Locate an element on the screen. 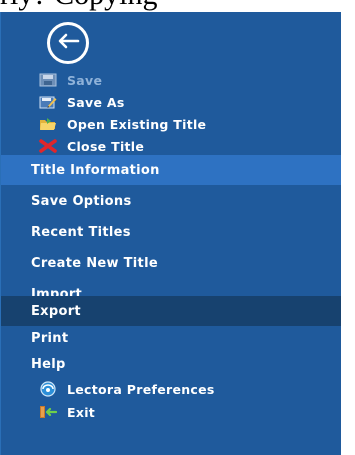 This screenshot has height=455, width=355. exit-item: Exit is located at coordinates (171, 412).